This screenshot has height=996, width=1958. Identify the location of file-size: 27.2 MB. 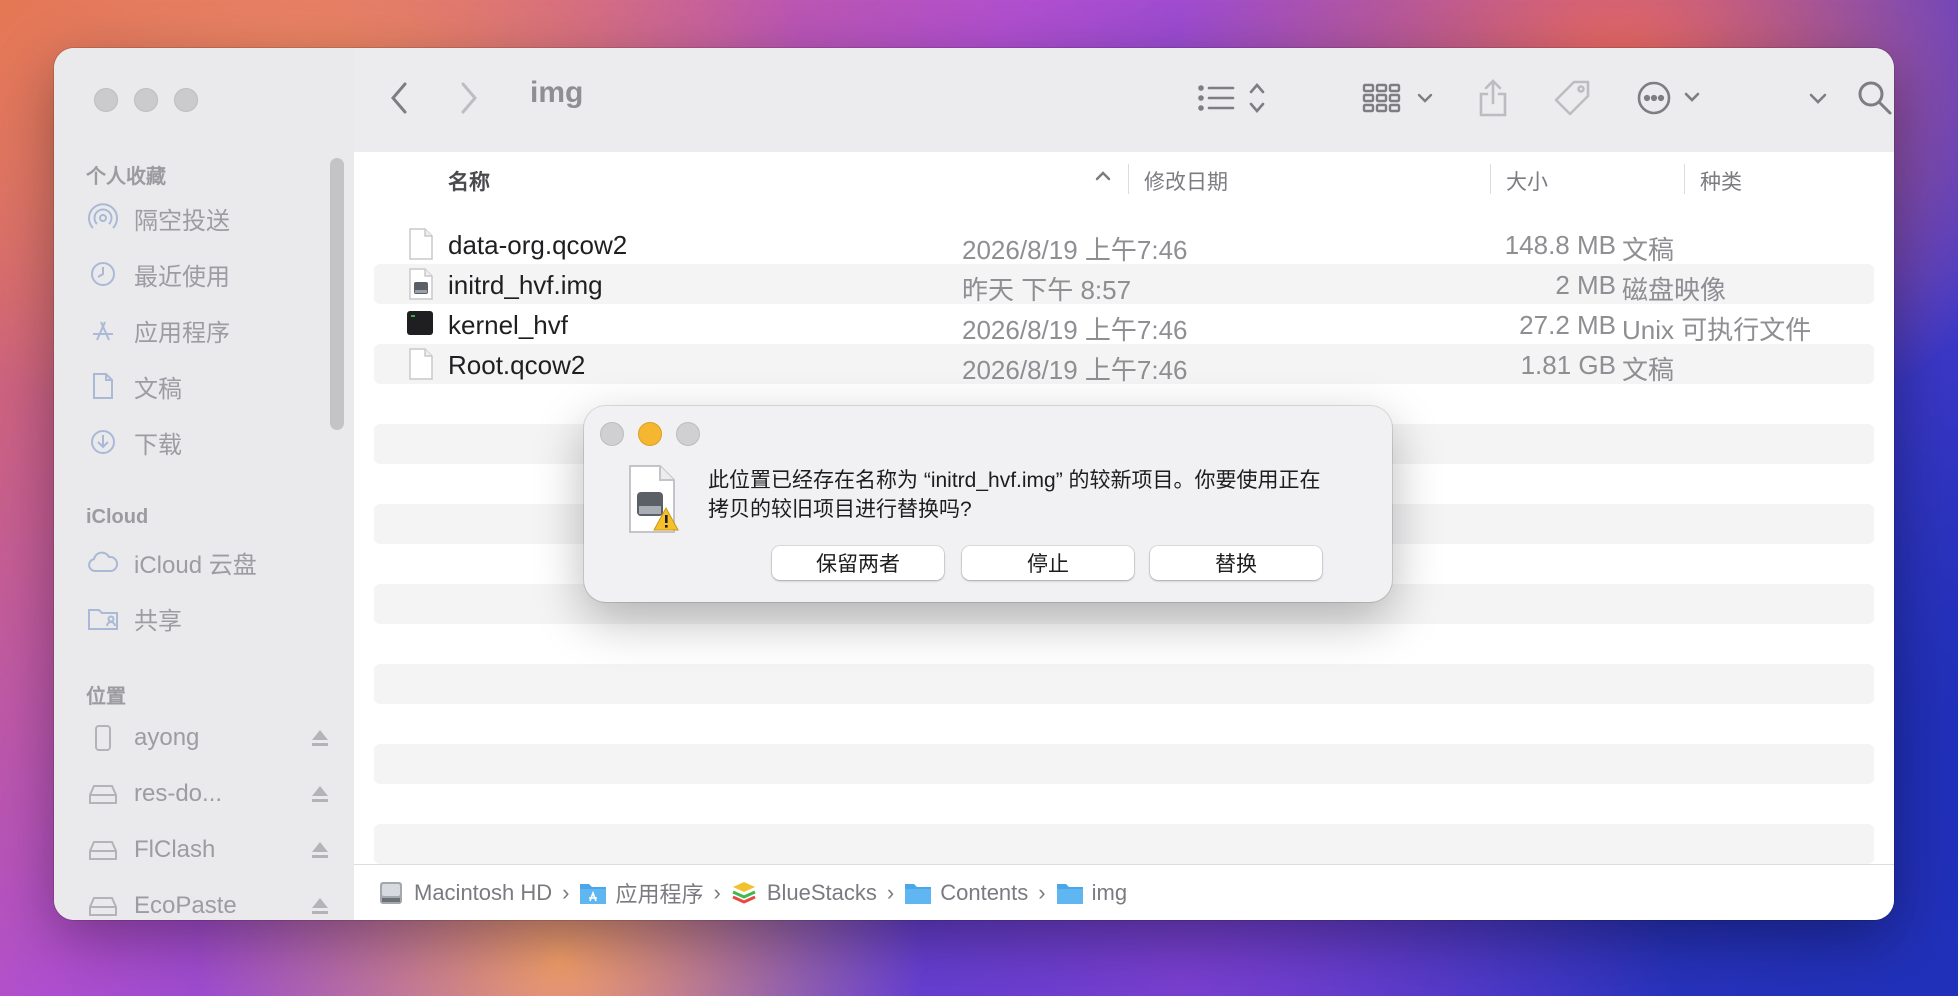
(1567, 325).